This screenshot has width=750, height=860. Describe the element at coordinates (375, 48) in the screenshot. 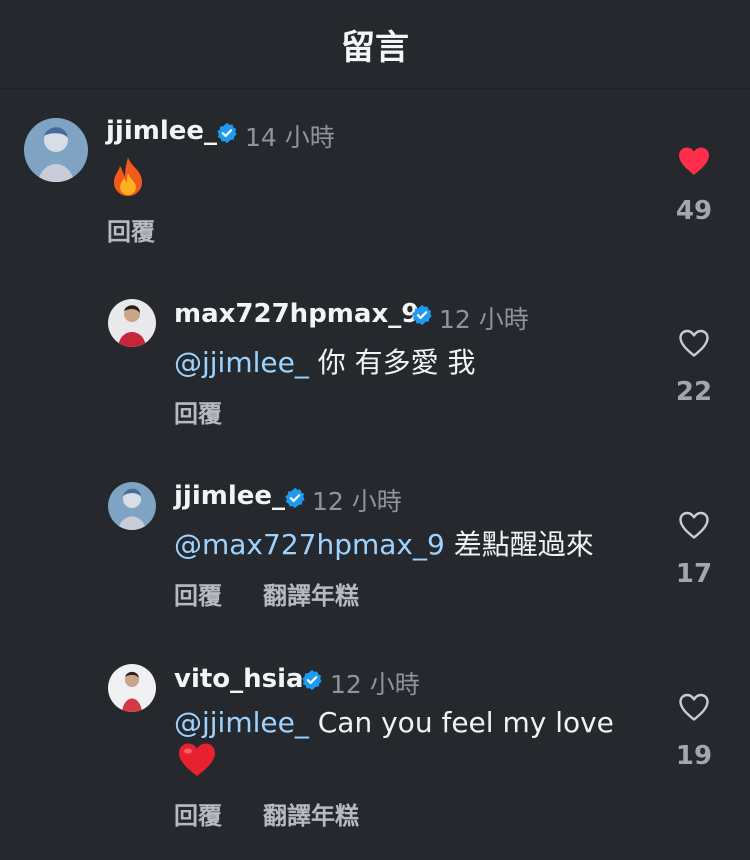

I see `page-title: 留言` at that location.